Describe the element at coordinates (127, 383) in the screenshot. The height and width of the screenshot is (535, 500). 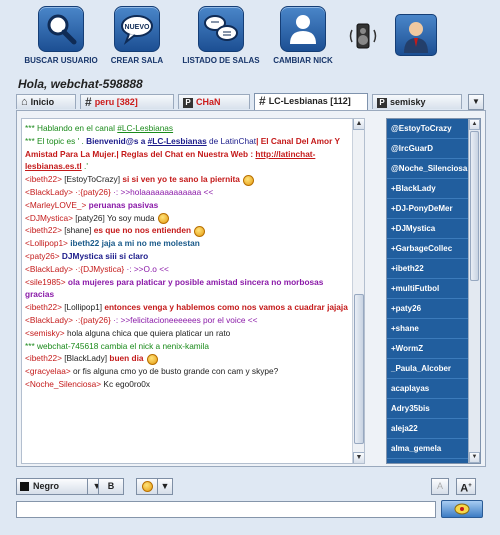
I see `message-segment: Kc ego0ro0x` at that location.